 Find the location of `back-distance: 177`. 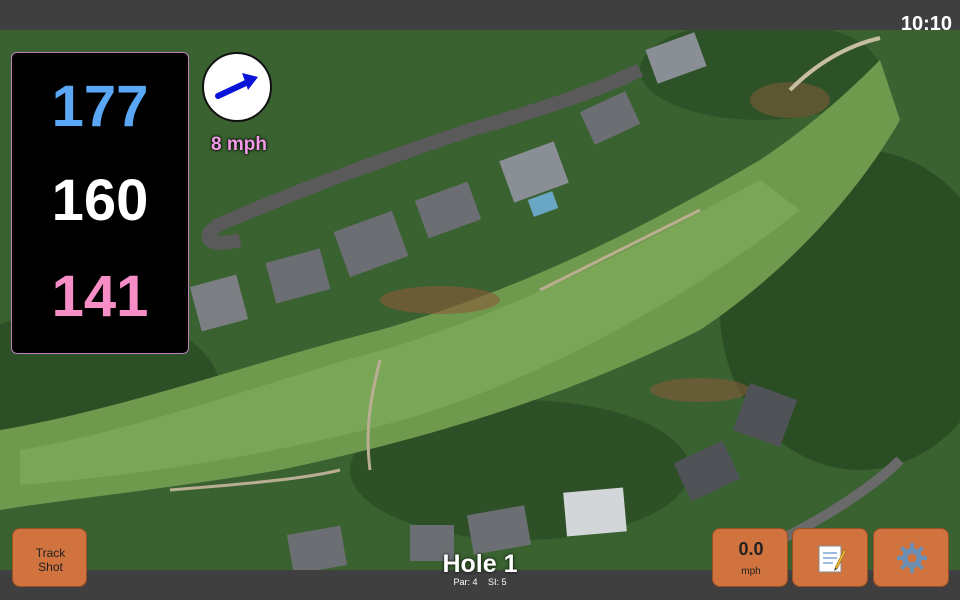

back-distance: 177 is located at coordinates (100, 106).